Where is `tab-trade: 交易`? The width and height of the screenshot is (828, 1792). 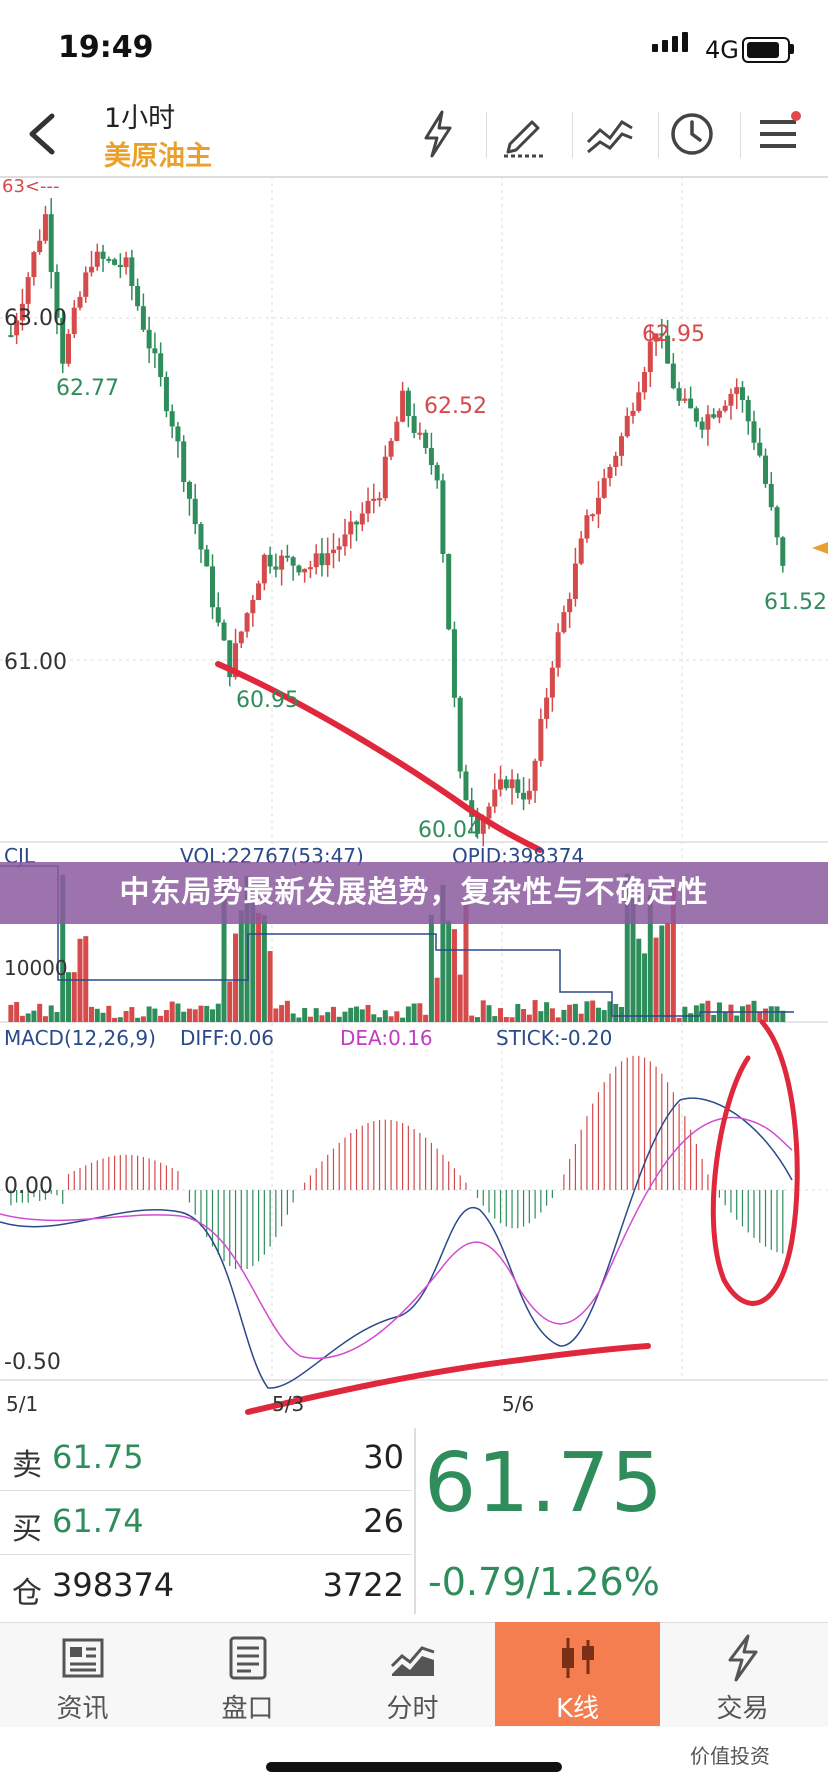 tab-trade: 交易 is located at coordinates (742, 1674).